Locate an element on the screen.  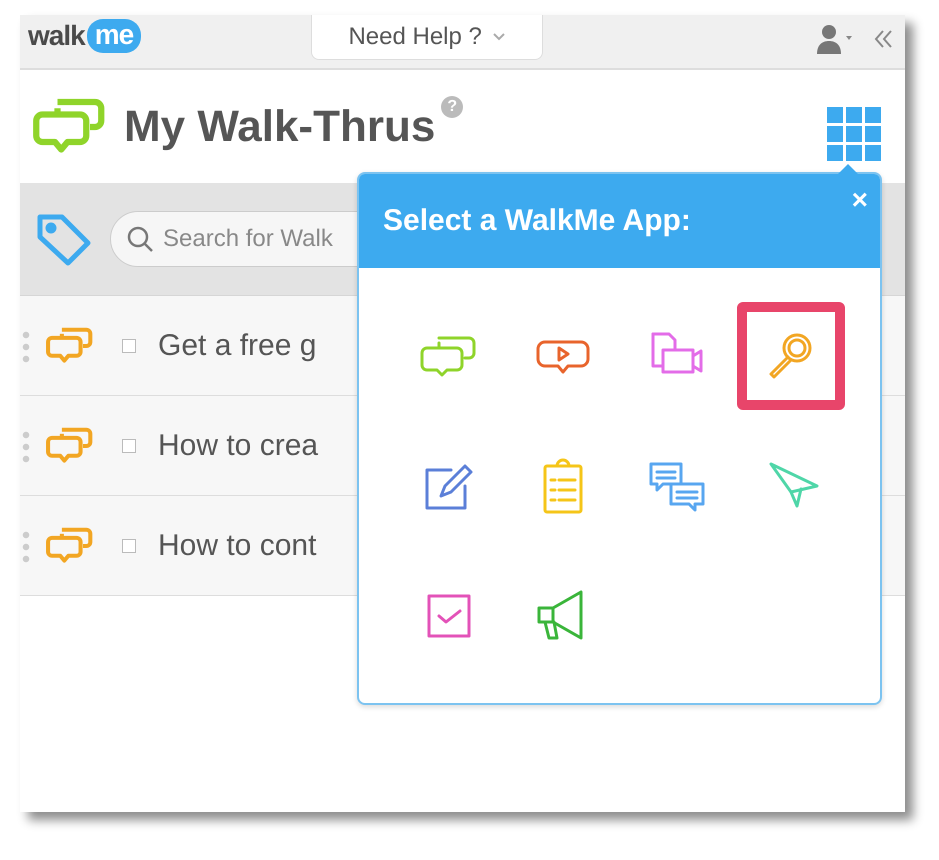
walkthru-title: How to cont is located at coordinates (237, 545).